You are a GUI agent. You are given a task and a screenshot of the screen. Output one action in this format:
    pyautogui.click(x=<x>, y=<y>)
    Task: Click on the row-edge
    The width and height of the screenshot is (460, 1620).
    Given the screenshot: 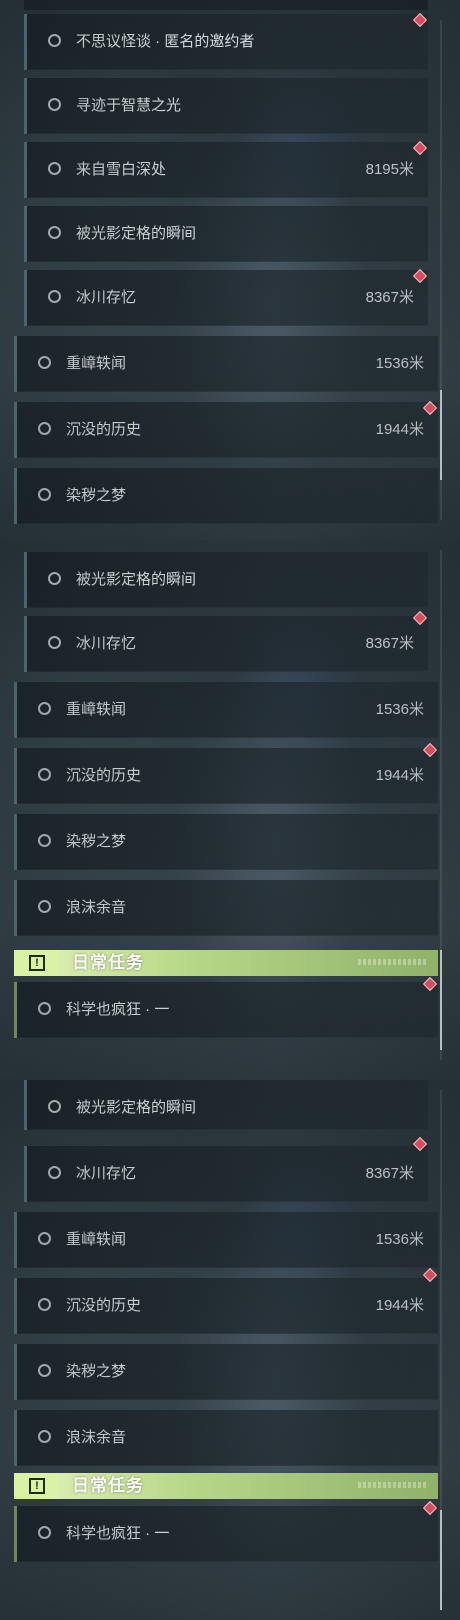 What is the action you would take?
    pyautogui.click(x=226, y=5)
    